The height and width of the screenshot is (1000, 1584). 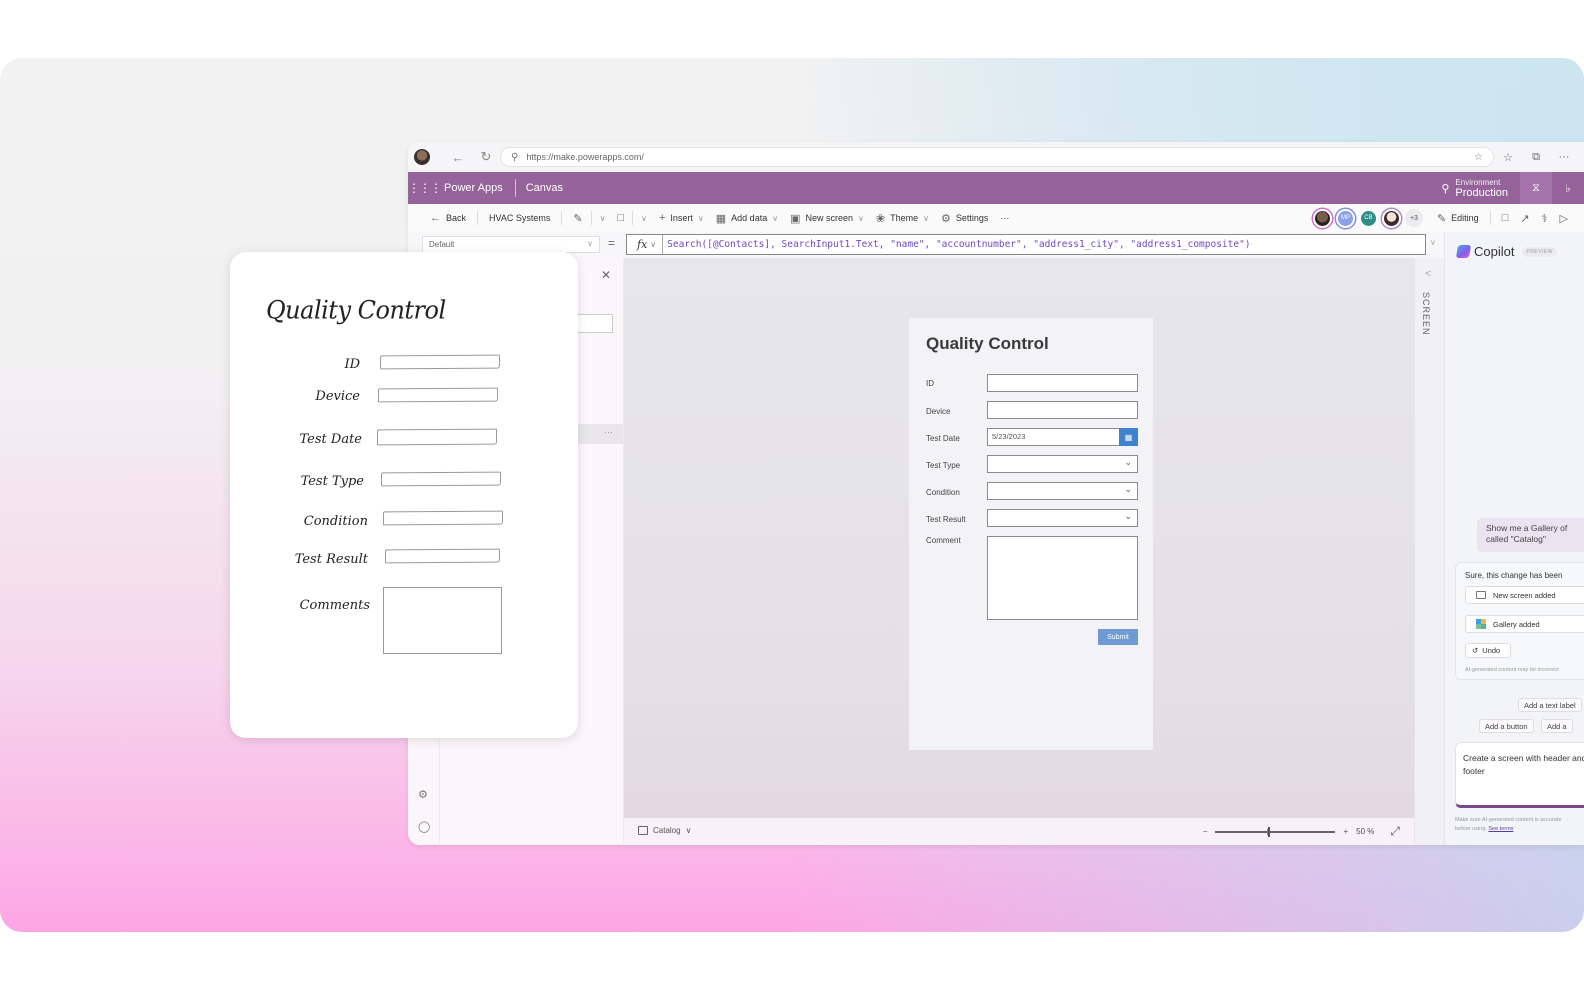 I want to click on back-button: ← Back, so click(x=448, y=218).